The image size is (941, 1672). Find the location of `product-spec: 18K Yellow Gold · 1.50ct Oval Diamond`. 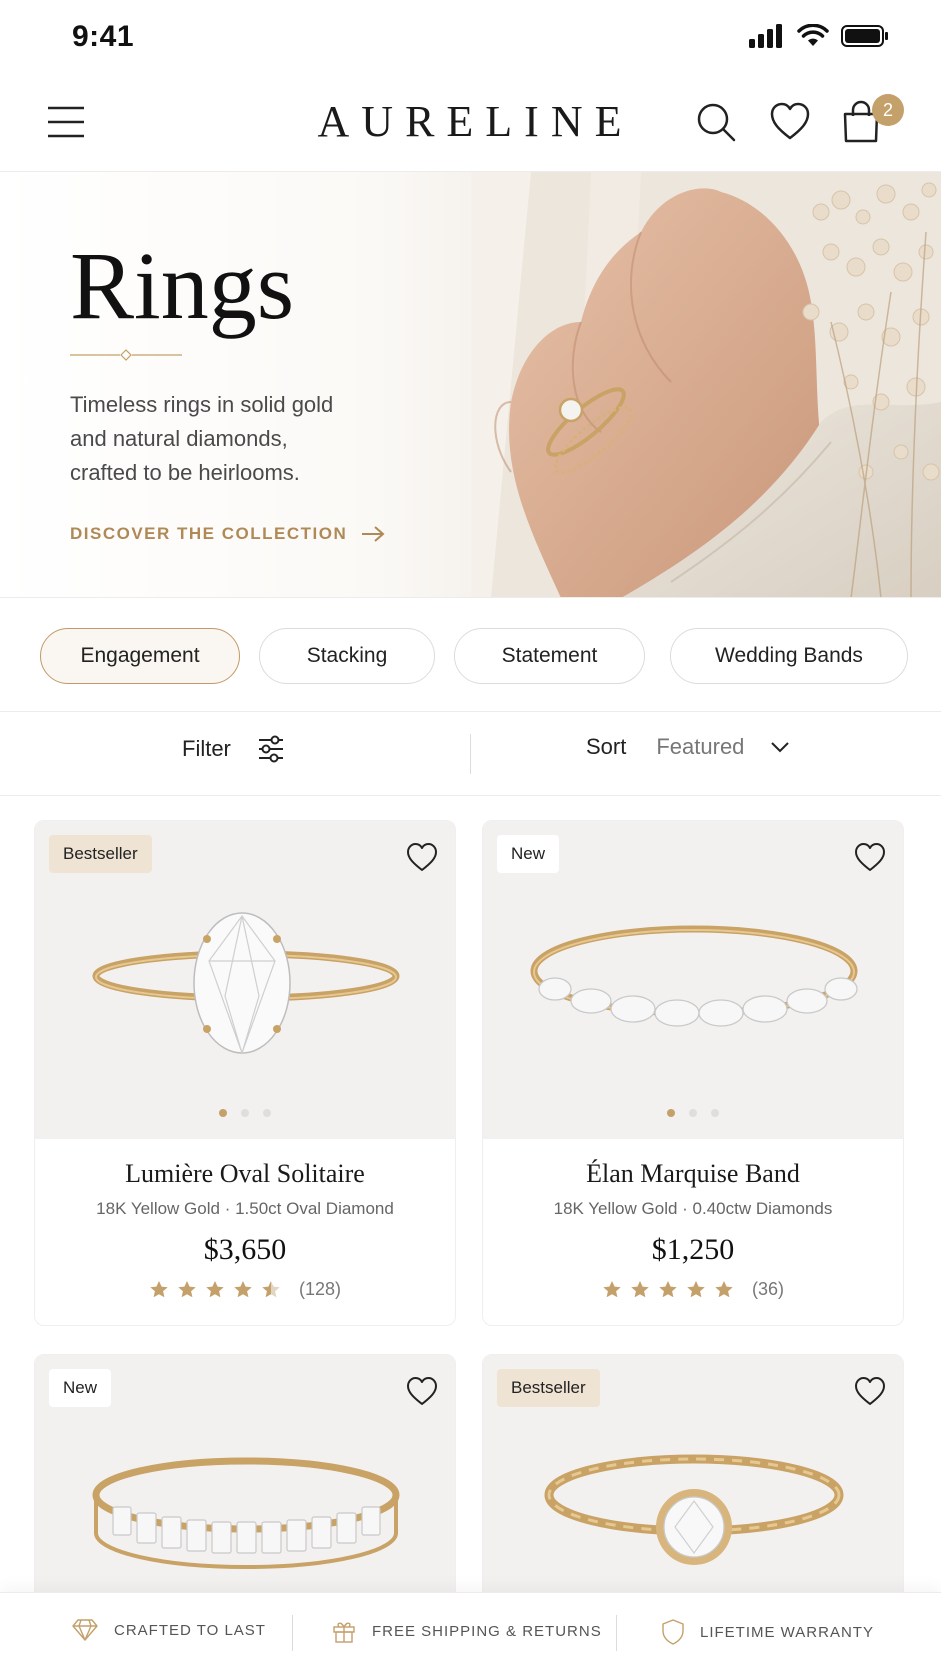

product-spec: 18K Yellow Gold · 1.50ct Oval Diamond is located at coordinates (245, 1208).